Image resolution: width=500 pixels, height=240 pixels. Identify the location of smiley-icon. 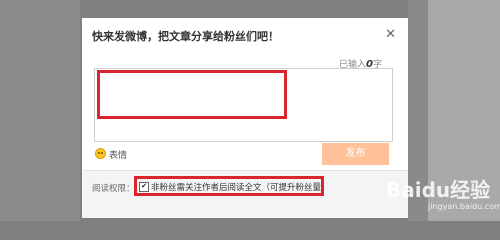
(100, 153).